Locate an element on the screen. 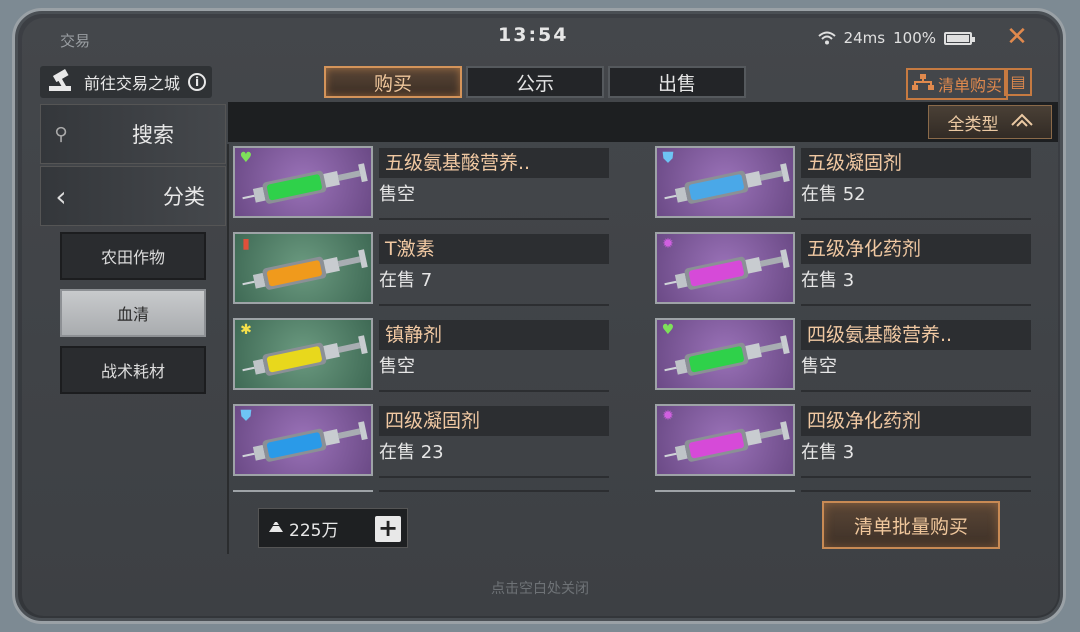  item-name: 四级凝固剂 is located at coordinates (494, 421).